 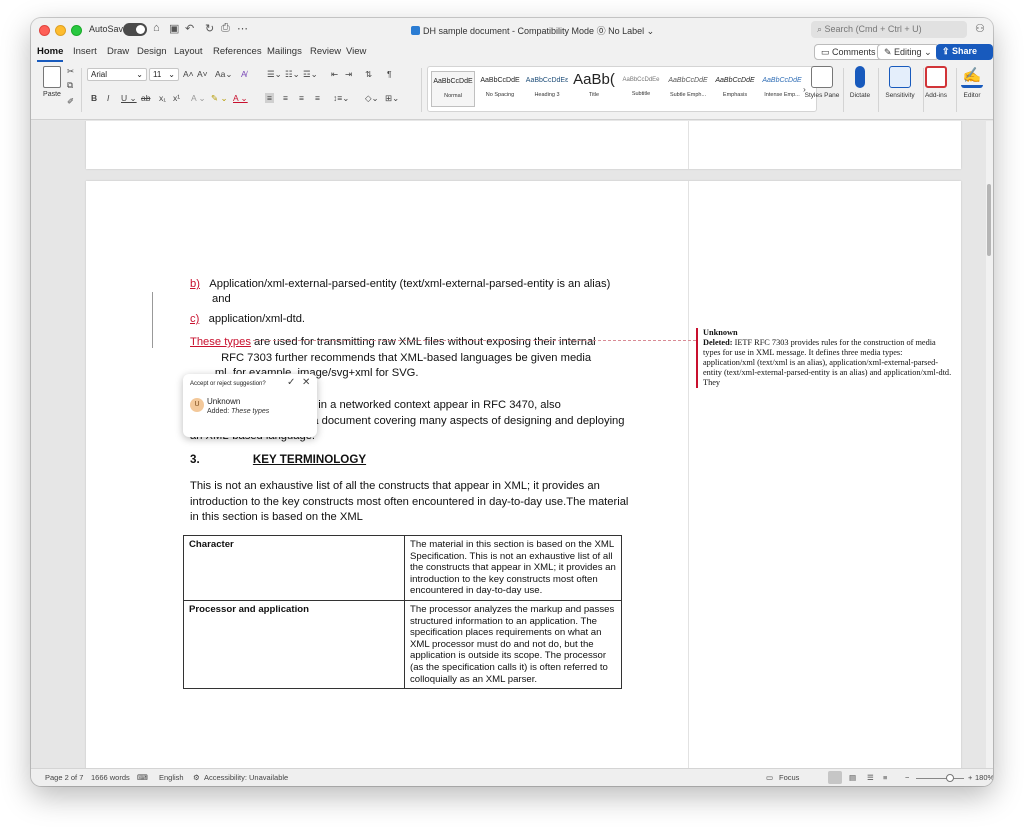 What do you see at coordinates (292, 74) in the screenshot?
I see `numbering-icon: ☷⌄` at bounding box center [292, 74].